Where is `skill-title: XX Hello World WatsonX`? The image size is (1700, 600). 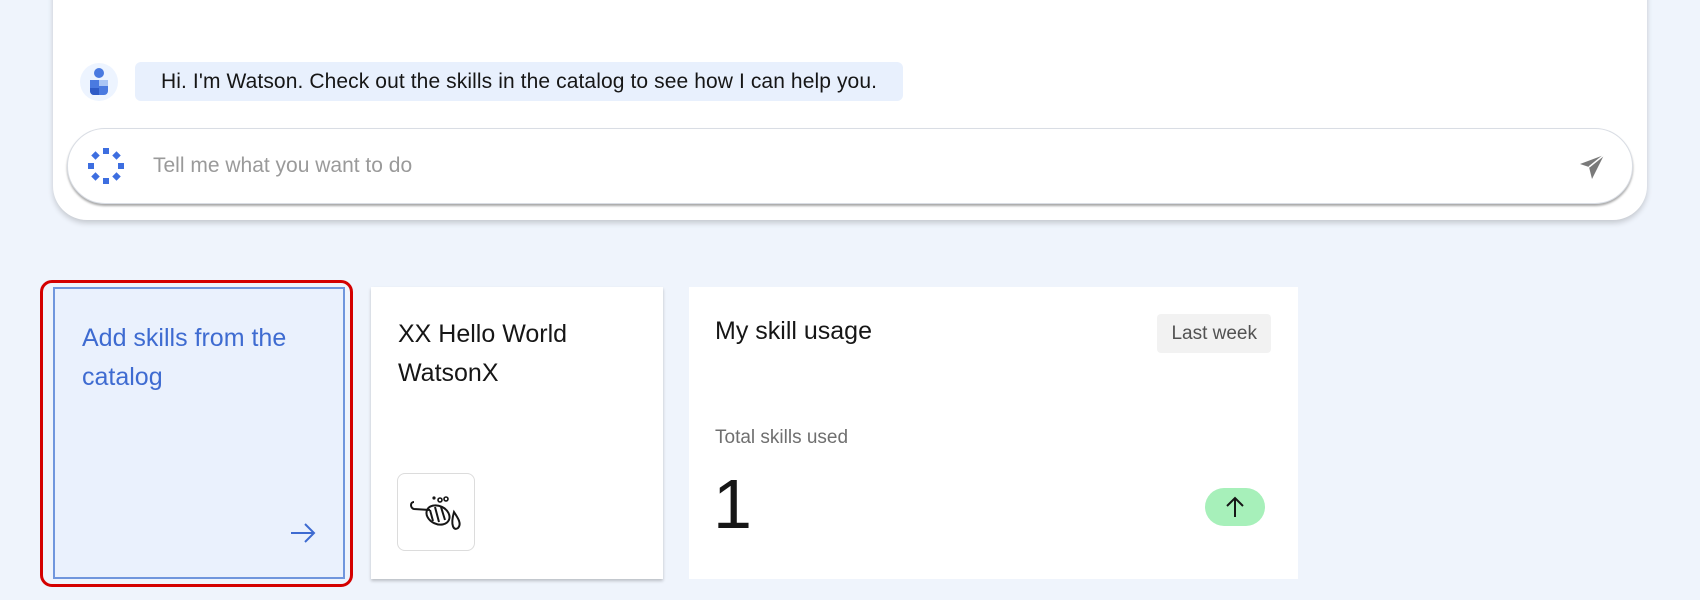
skill-title: XX Hello World WatsonX is located at coordinates (483, 353).